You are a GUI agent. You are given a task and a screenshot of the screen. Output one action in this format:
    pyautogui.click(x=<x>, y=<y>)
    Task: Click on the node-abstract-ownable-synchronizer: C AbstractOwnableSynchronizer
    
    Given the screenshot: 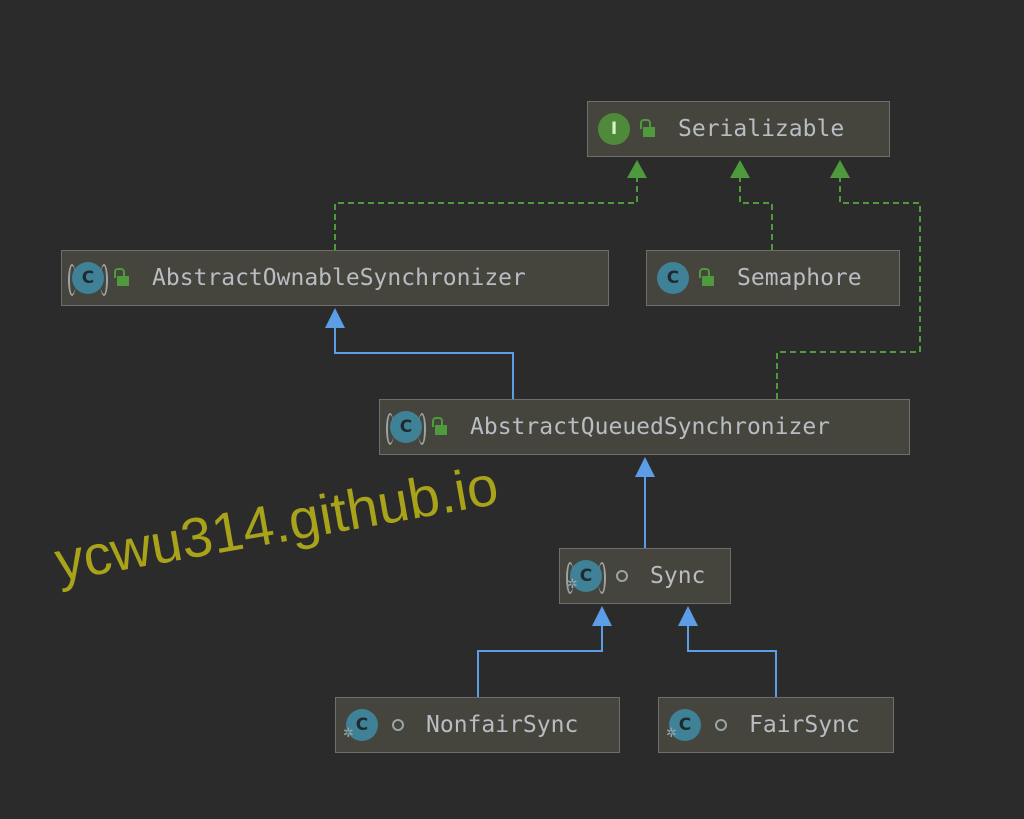 What is the action you would take?
    pyautogui.click(x=335, y=278)
    